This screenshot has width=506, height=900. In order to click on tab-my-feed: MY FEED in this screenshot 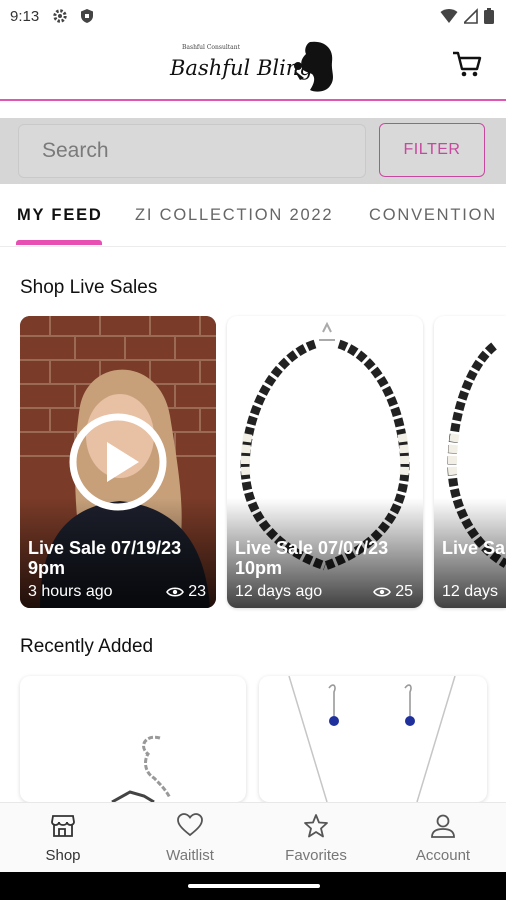, I will do `click(60, 215)`.